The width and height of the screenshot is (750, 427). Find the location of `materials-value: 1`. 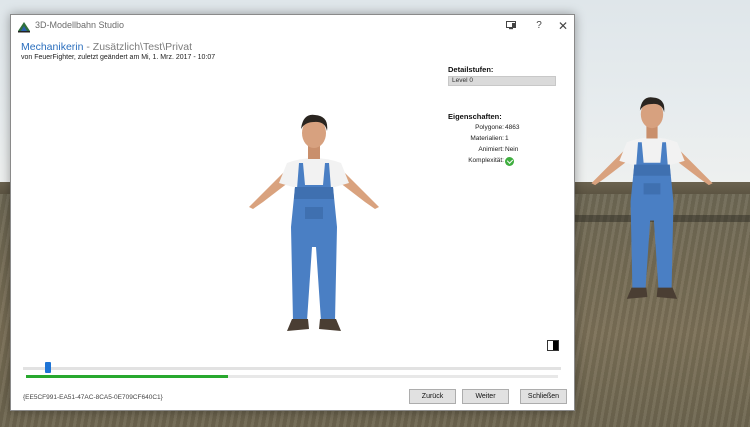

materials-value: 1 is located at coordinates (507, 138).